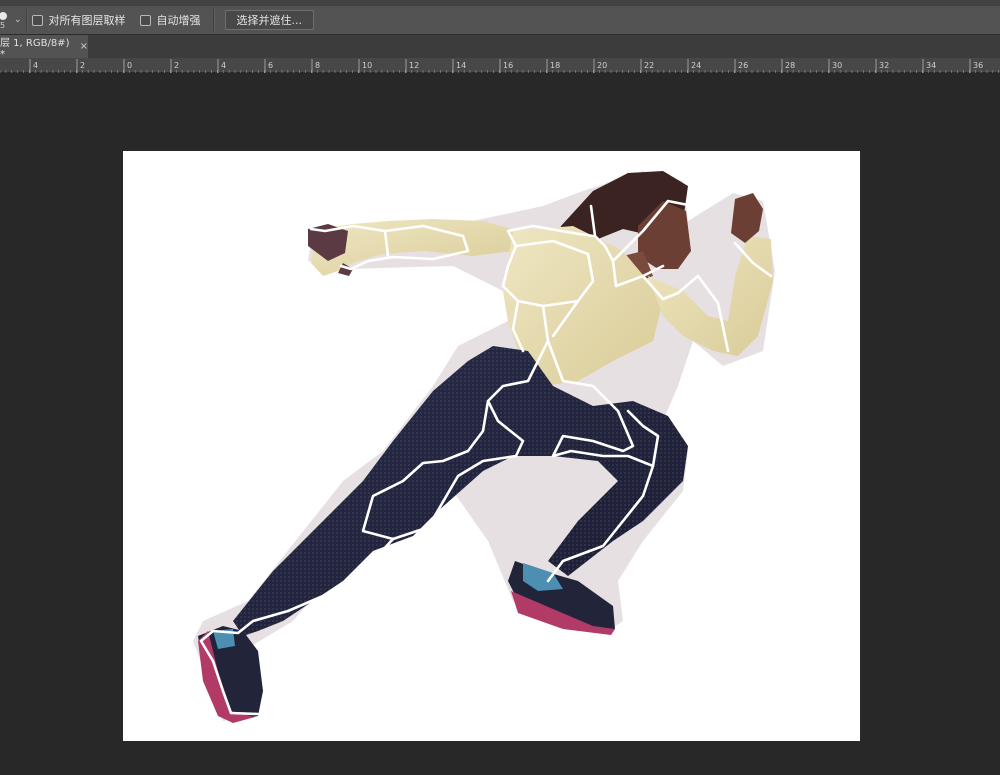 This screenshot has width=1000, height=775. Describe the element at coordinates (461, 65) in the screenshot. I see `ruler-label: 14` at that location.